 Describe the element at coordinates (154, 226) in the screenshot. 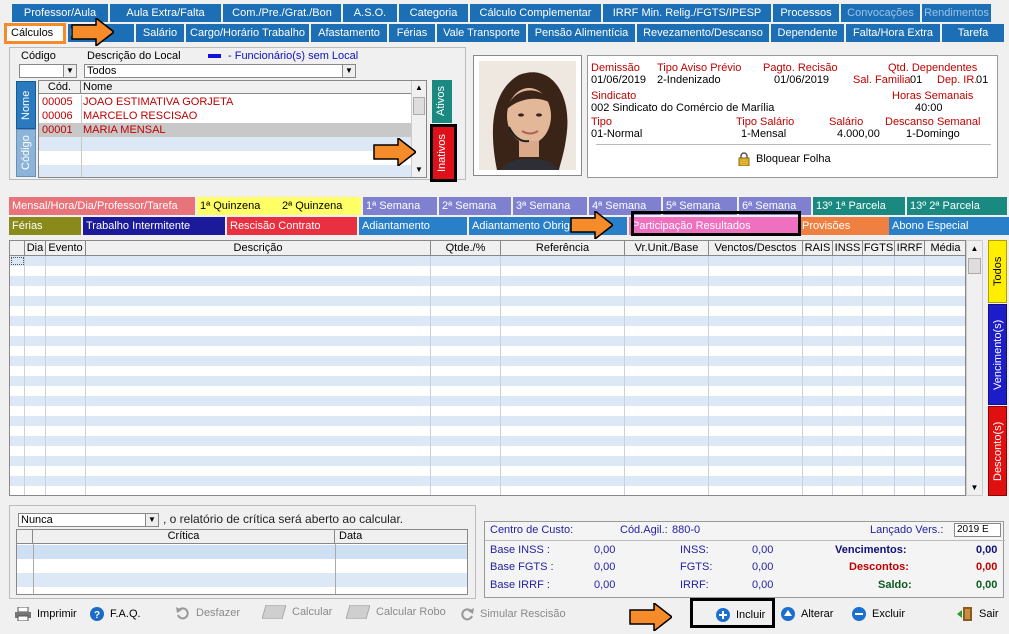

I see `calc-tab-2-1: Trabalho Intermitente` at that location.